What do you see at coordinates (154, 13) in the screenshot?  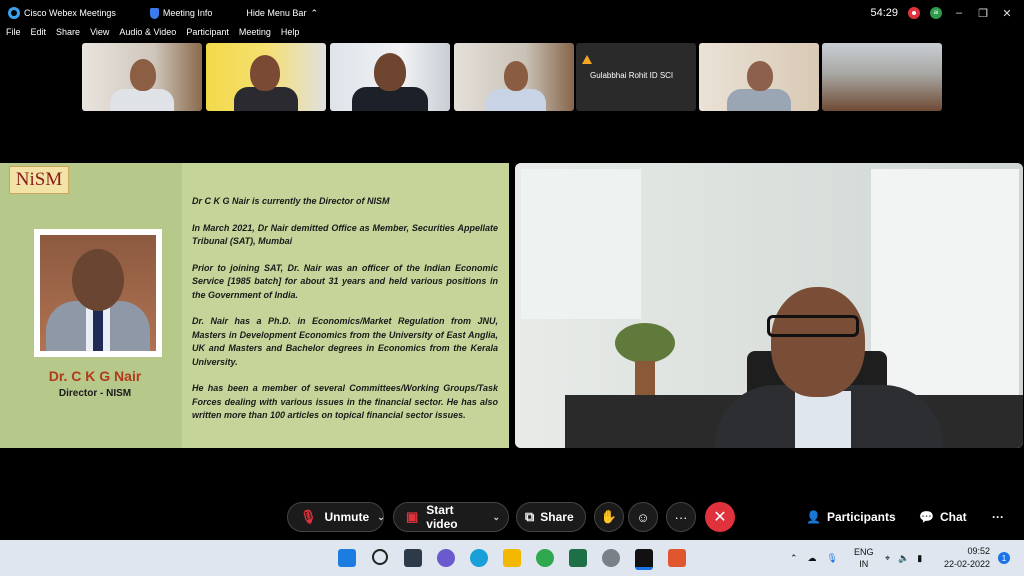 I see `shield-icon` at bounding box center [154, 13].